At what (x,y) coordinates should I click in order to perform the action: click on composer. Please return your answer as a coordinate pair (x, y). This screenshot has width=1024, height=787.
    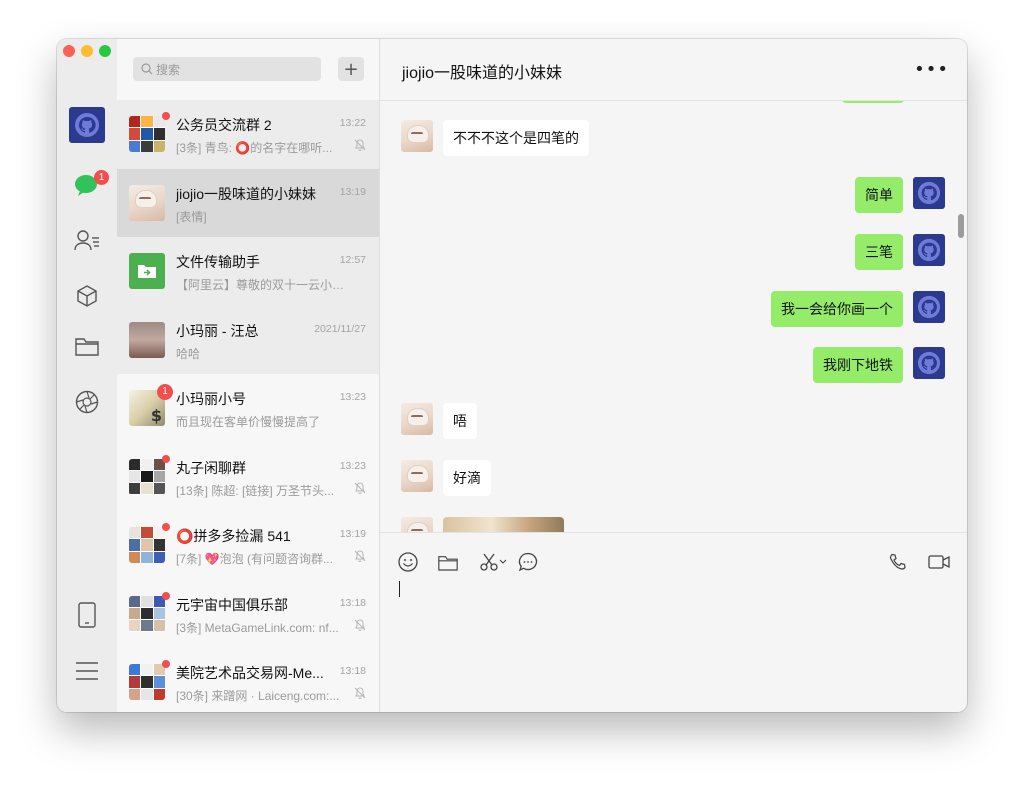
    Looking at the image, I should click on (673, 622).